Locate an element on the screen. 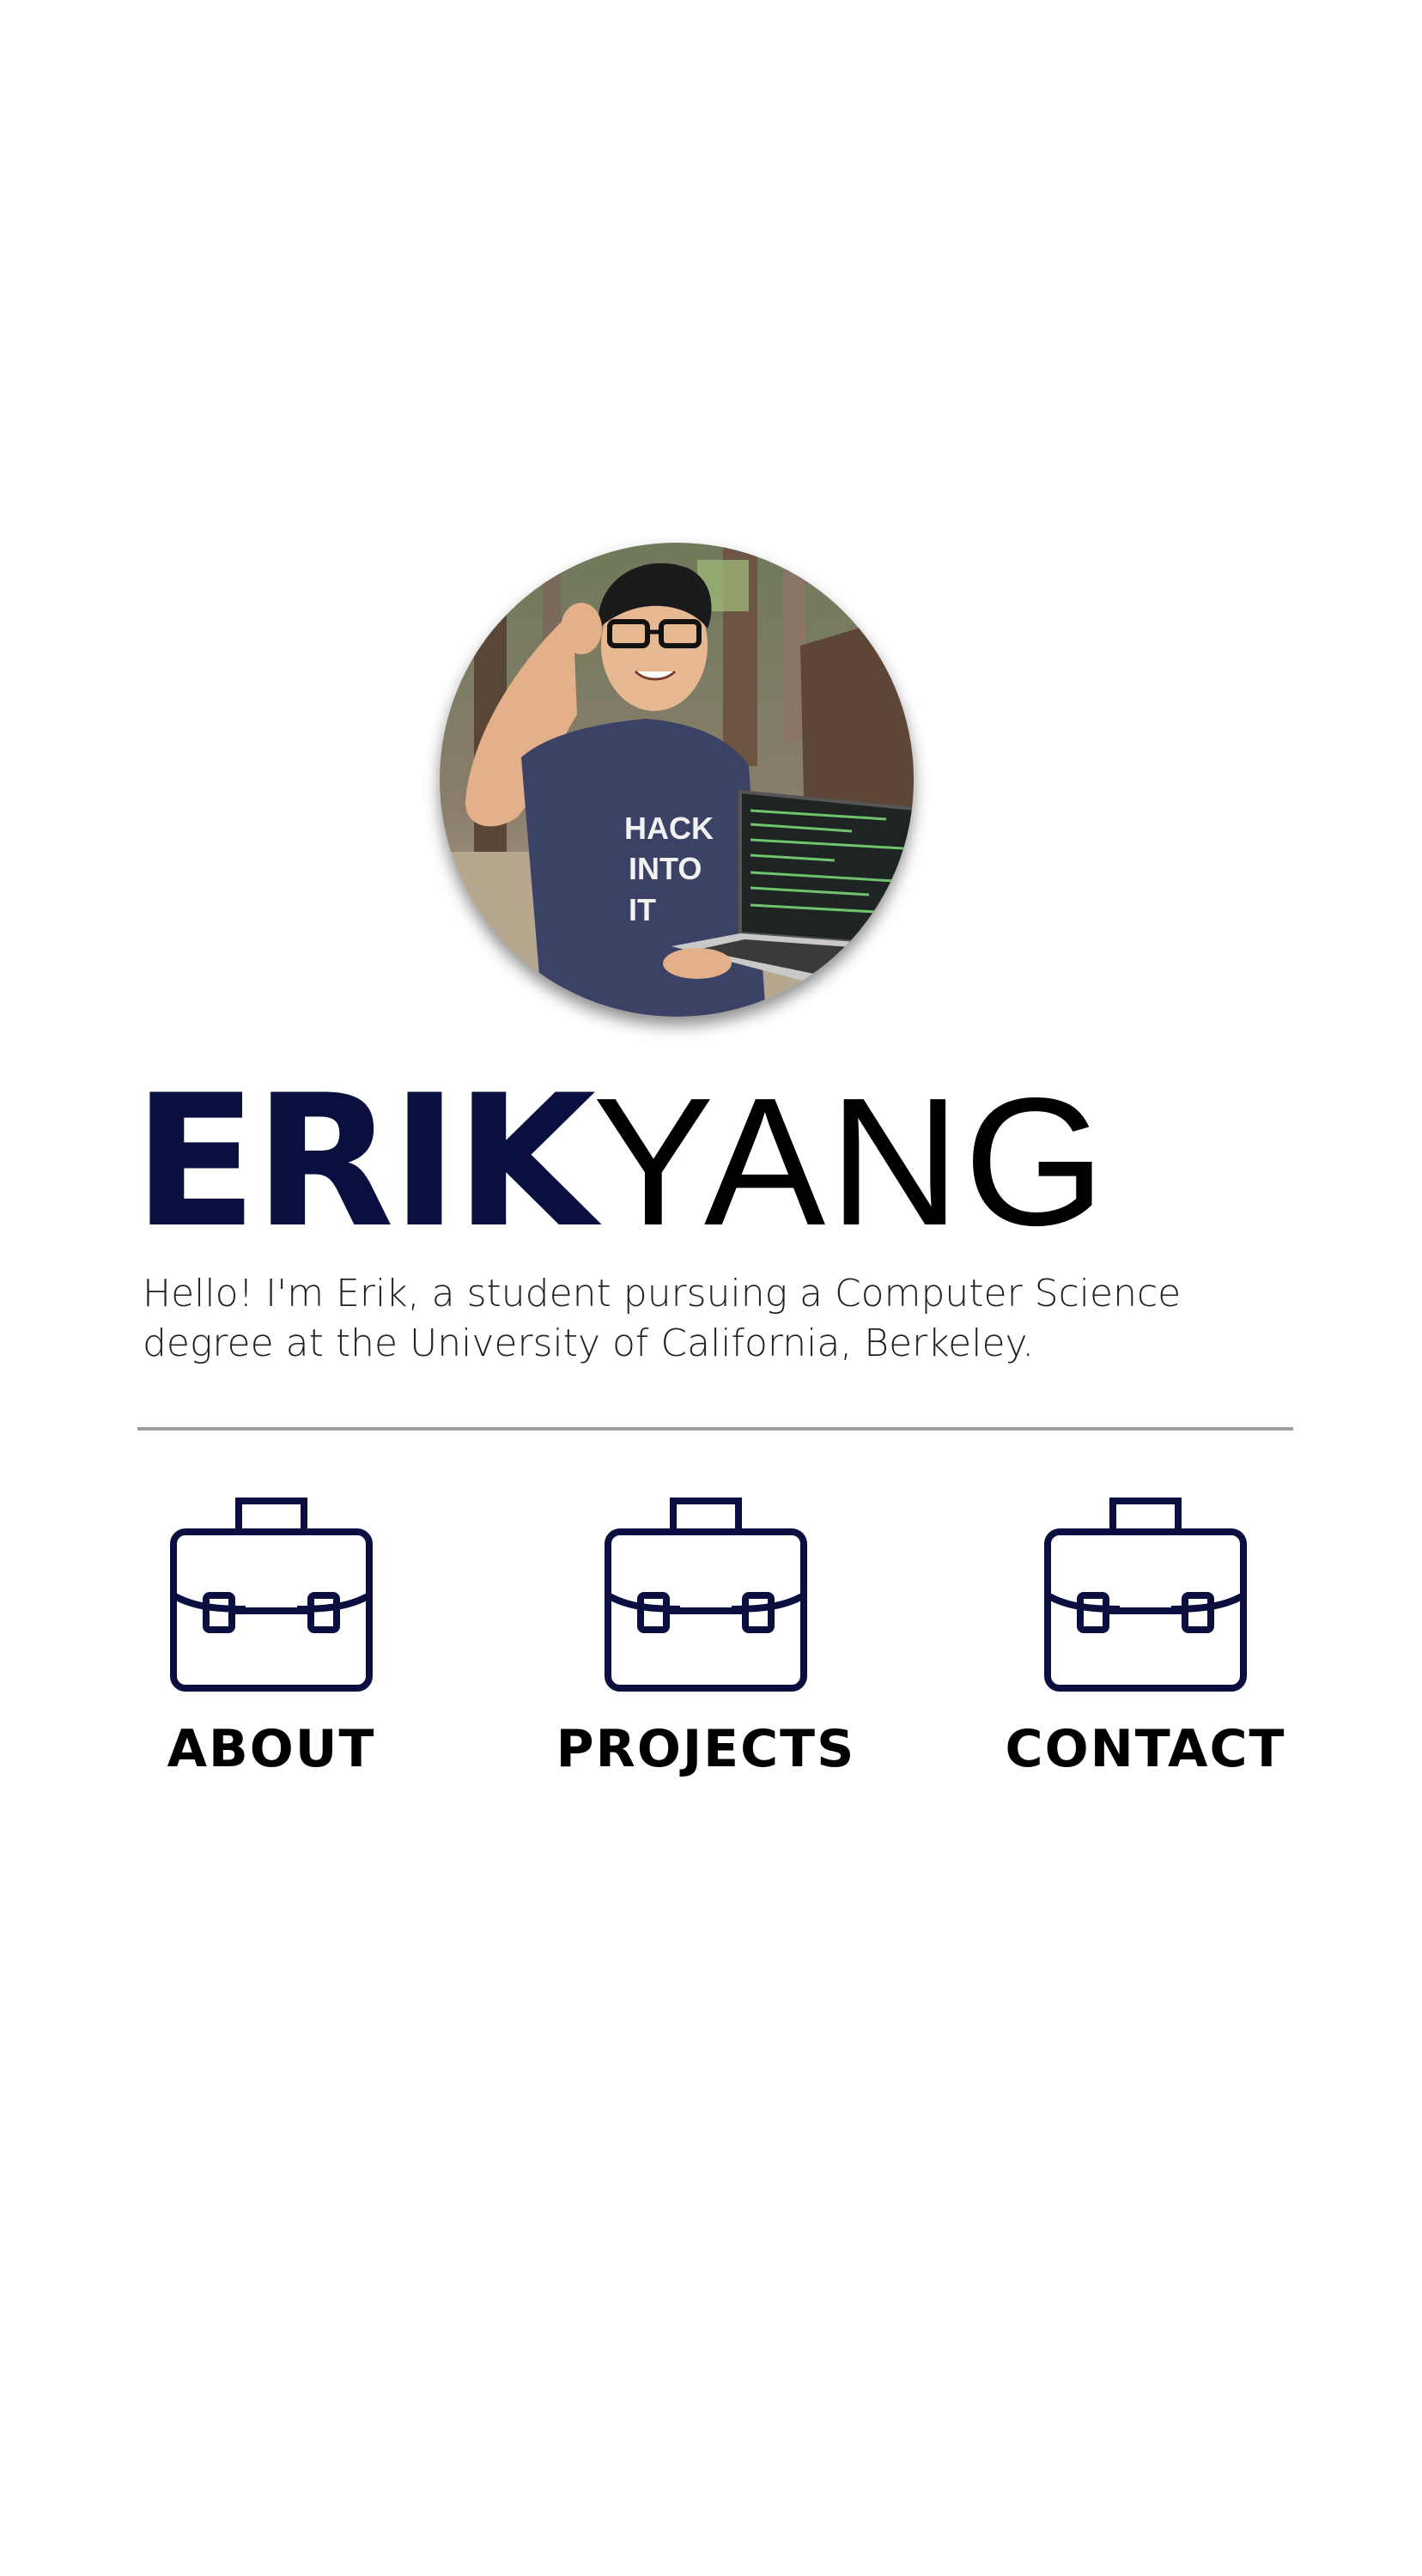  profile-photo: HACK INTO IT is located at coordinates (677, 780).